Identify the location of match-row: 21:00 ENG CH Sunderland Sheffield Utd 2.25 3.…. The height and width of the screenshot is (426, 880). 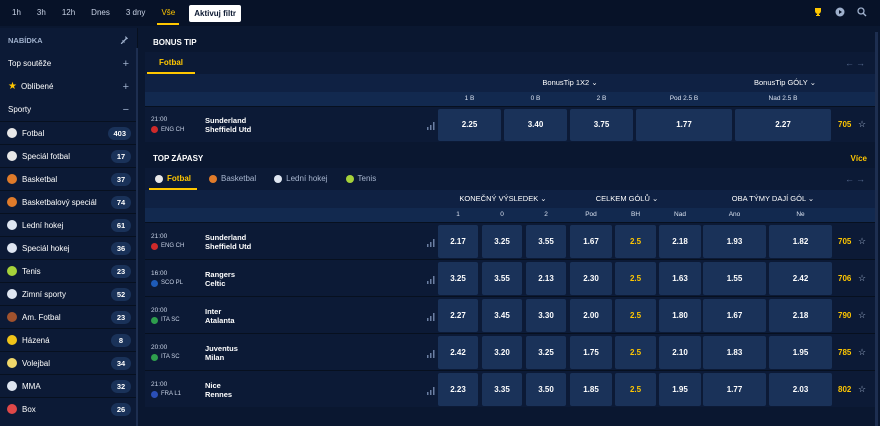
(510, 124).